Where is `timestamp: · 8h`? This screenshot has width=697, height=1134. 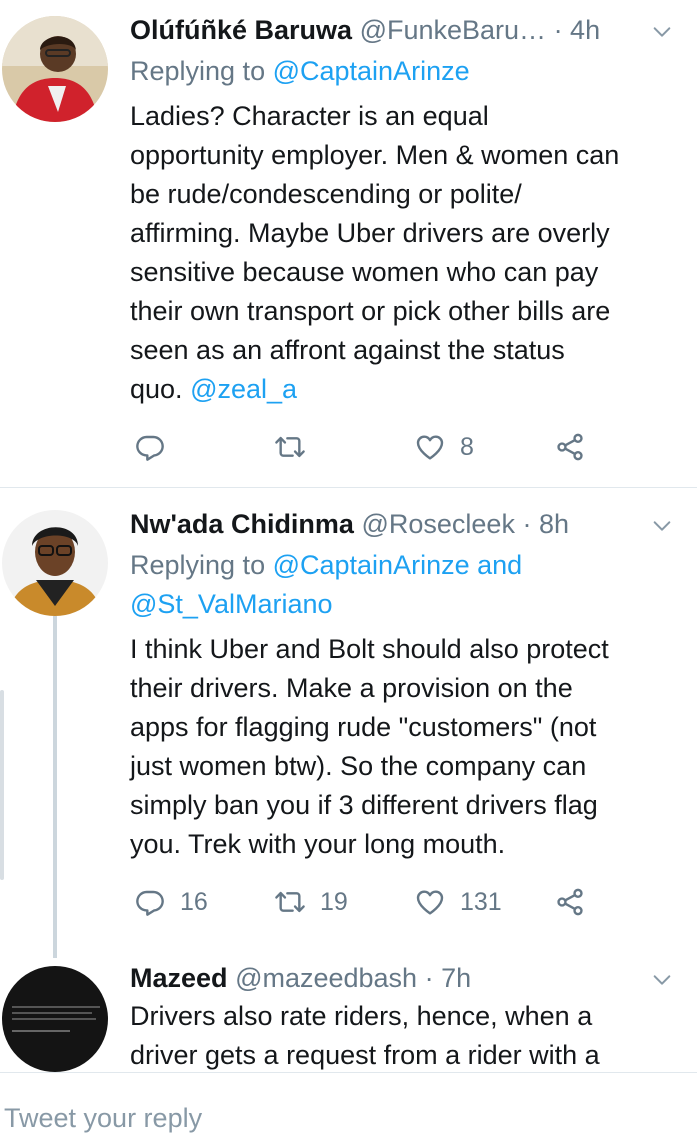 timestamp: · 8h is located at coordinates (545, 524).